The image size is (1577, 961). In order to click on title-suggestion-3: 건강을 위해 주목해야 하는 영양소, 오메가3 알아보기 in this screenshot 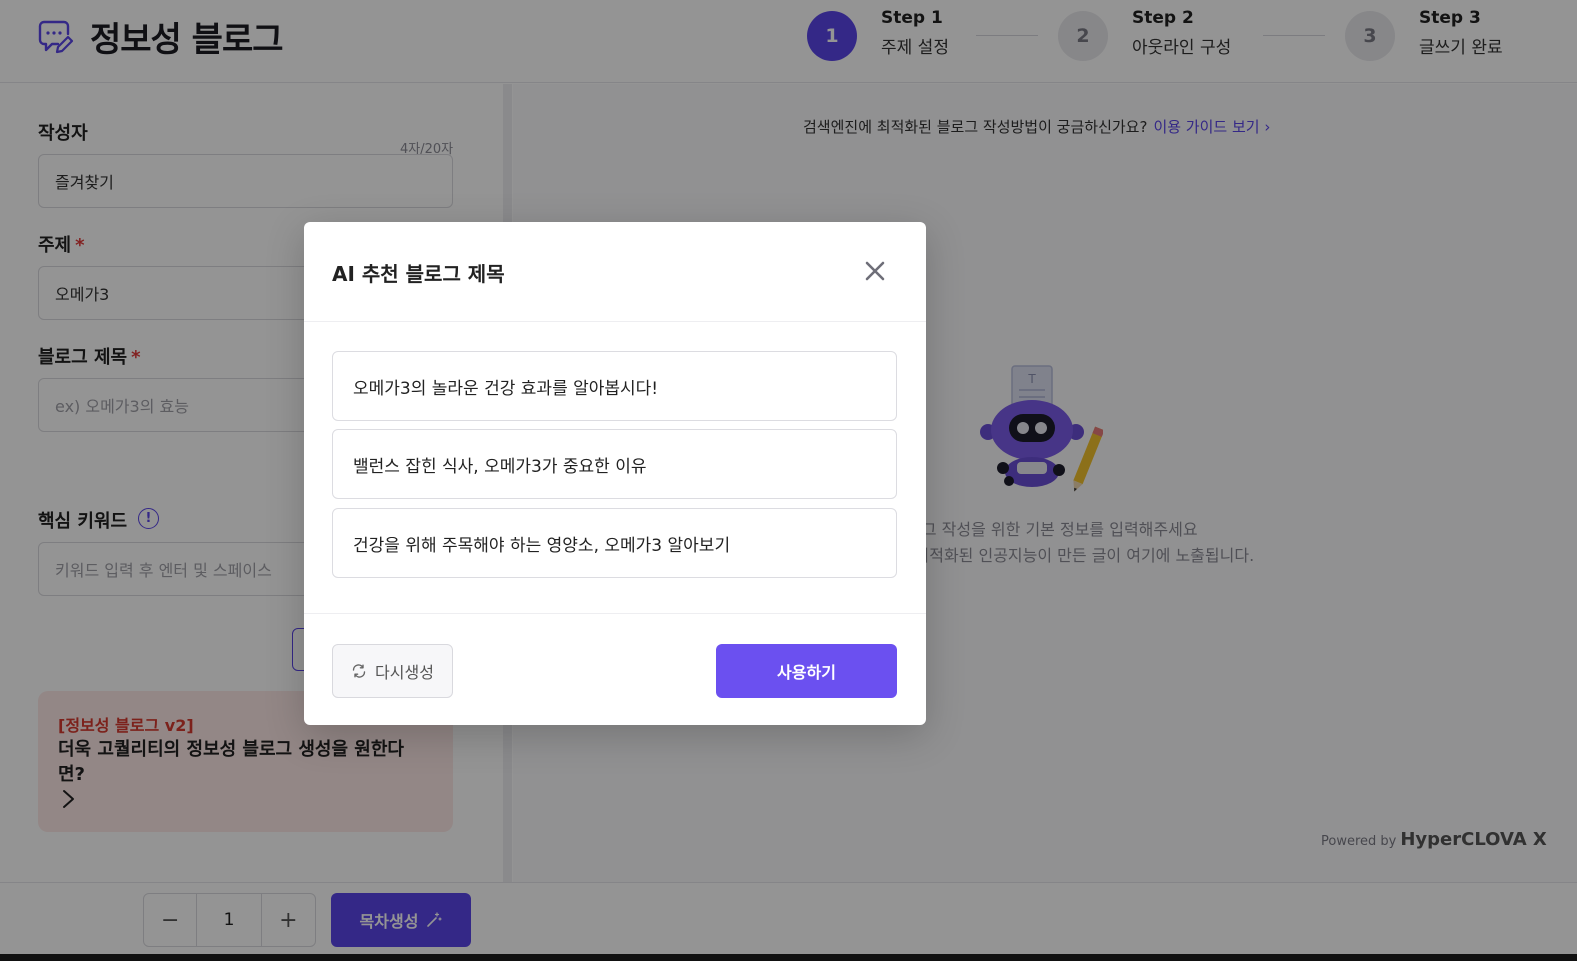, I will do `click(614, 543)`.